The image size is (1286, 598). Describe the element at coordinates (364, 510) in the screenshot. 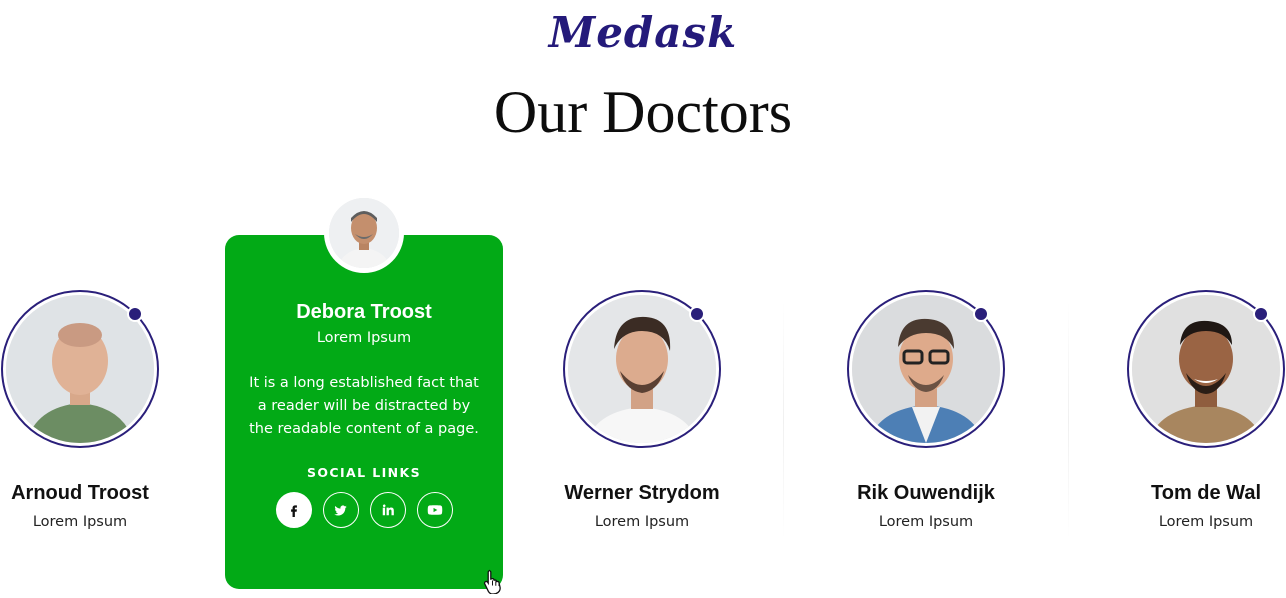

I see `social-links` at that location.